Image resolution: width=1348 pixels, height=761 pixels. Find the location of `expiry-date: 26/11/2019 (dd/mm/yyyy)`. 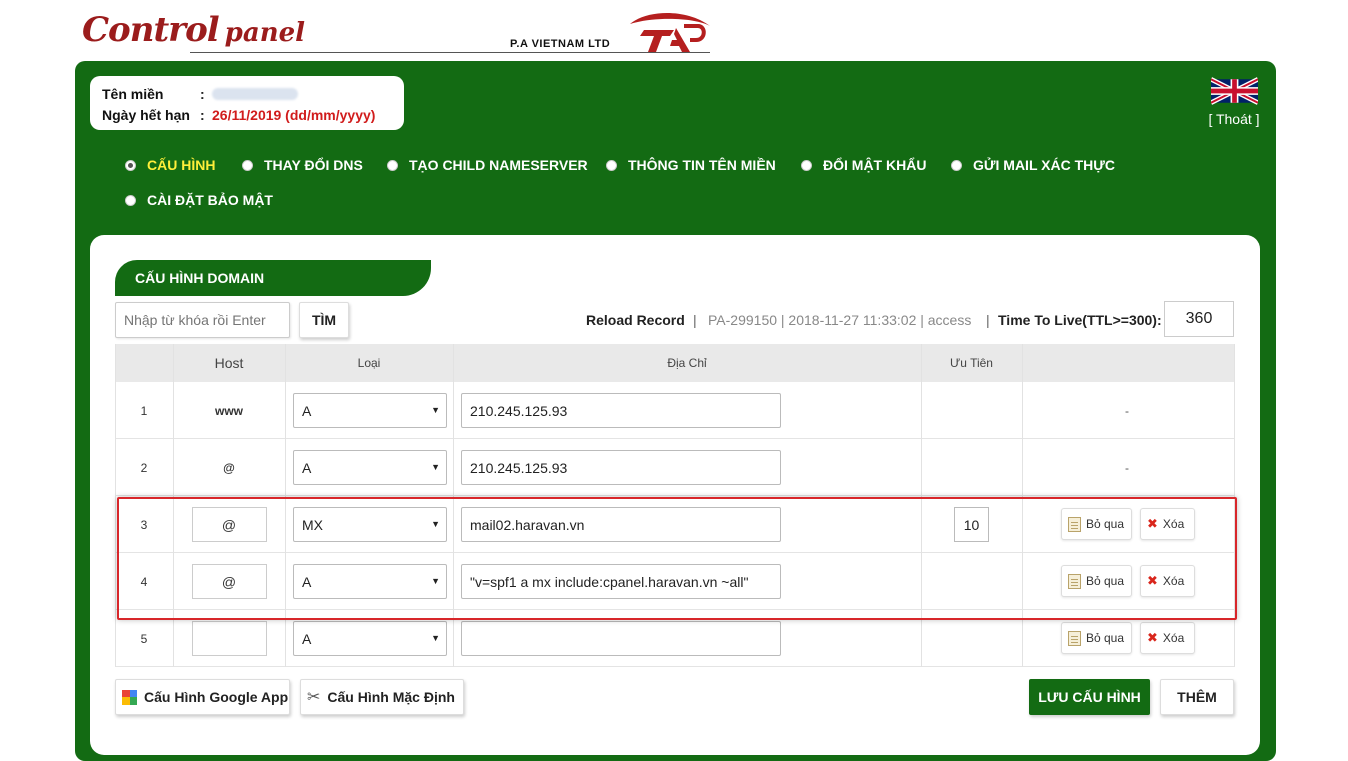

expiry-date: 26/11/2019 (dd/mm/yyyy) is located at coordinates (294, 114).